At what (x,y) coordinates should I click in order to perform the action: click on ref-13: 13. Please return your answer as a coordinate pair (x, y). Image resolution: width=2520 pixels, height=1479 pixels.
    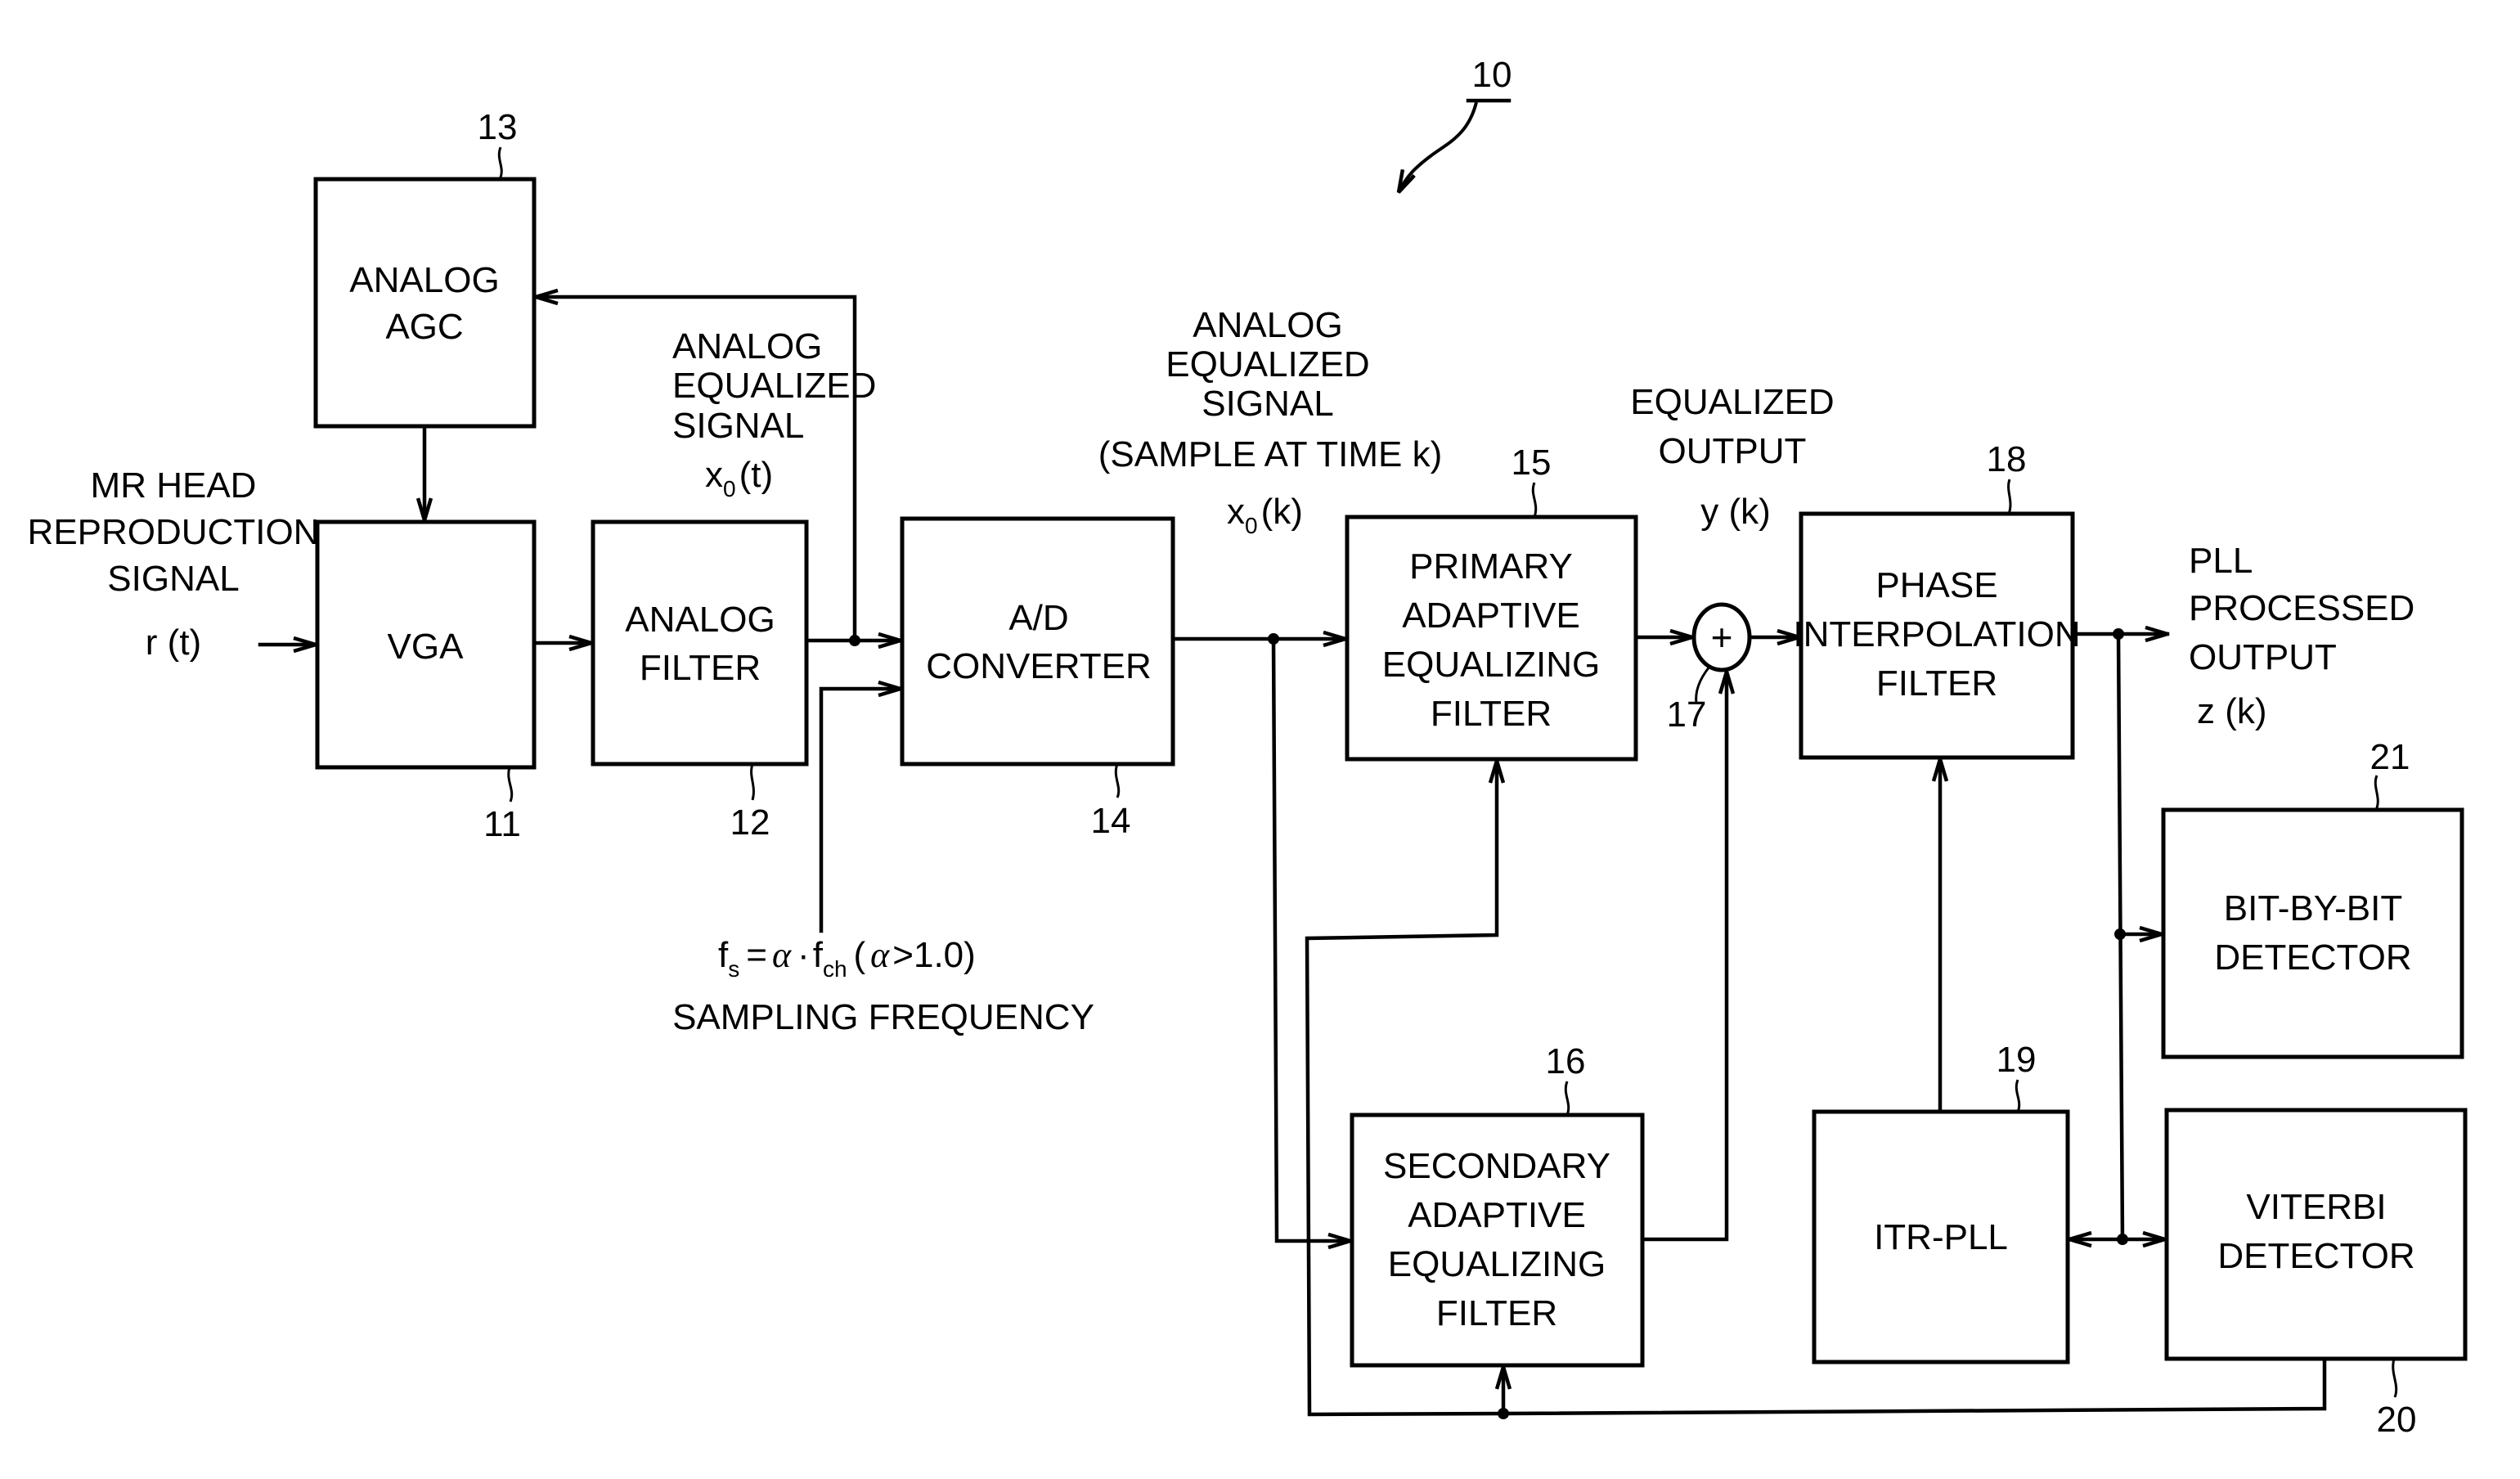
    Looking at the image, I should click on (498, 127).